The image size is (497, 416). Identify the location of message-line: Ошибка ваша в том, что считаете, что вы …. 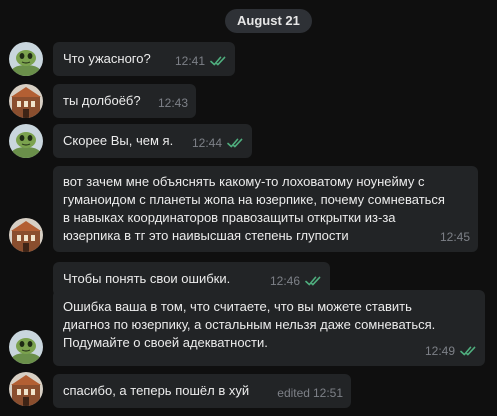
(237, 306).